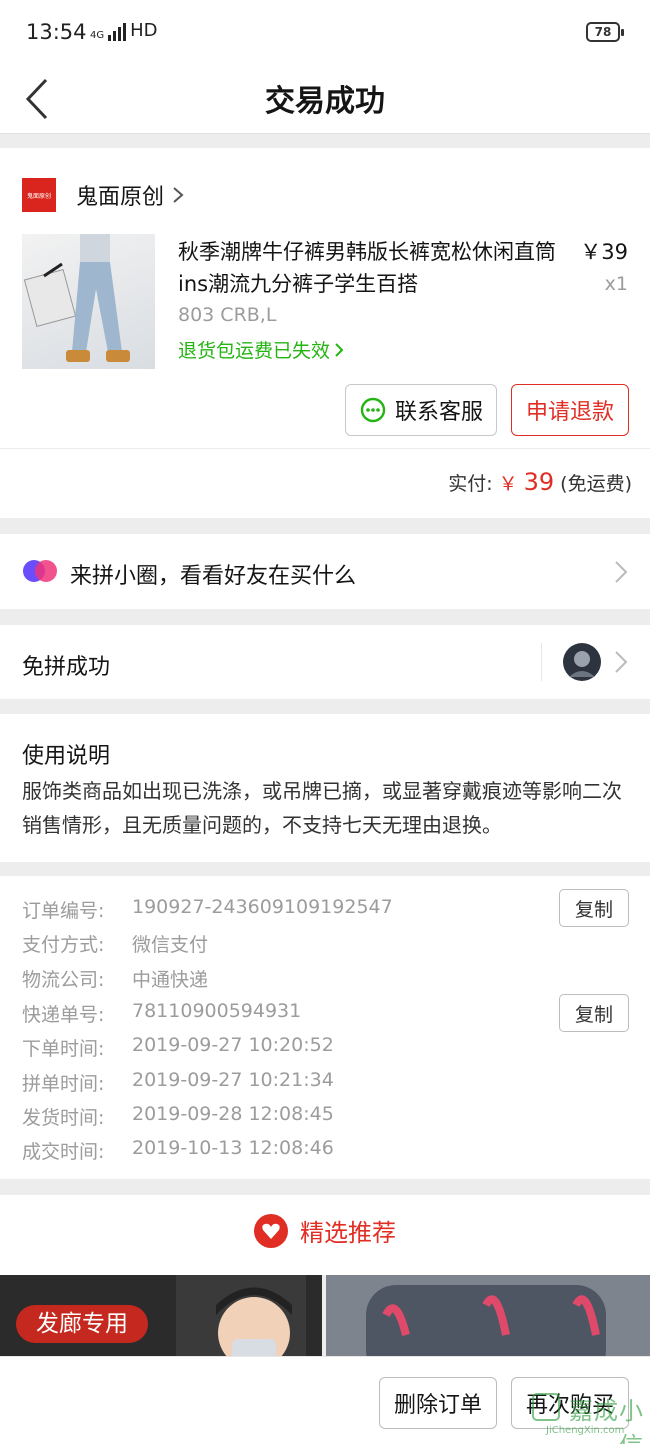  I want to click on contact-service-button: 联系客服, so click(421, 410).